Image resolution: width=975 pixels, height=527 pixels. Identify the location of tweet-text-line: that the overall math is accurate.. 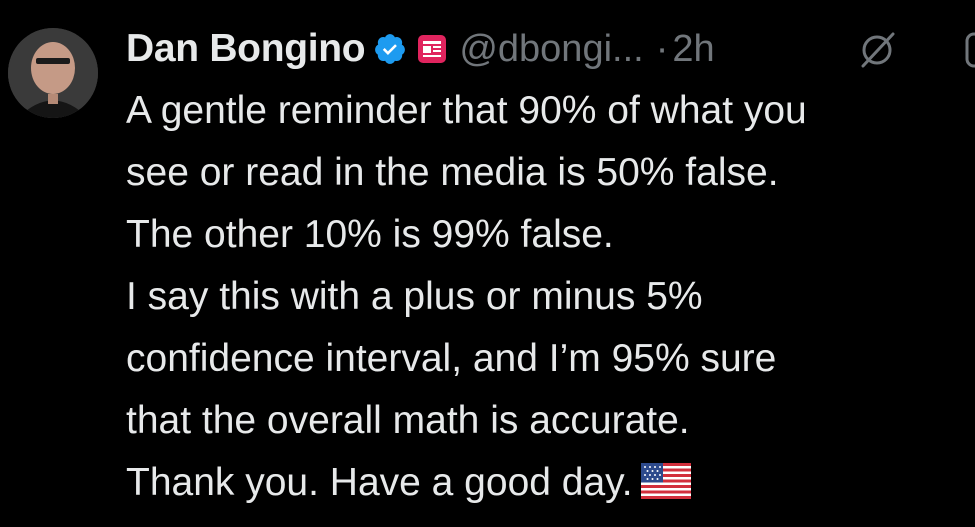
(408, 420).